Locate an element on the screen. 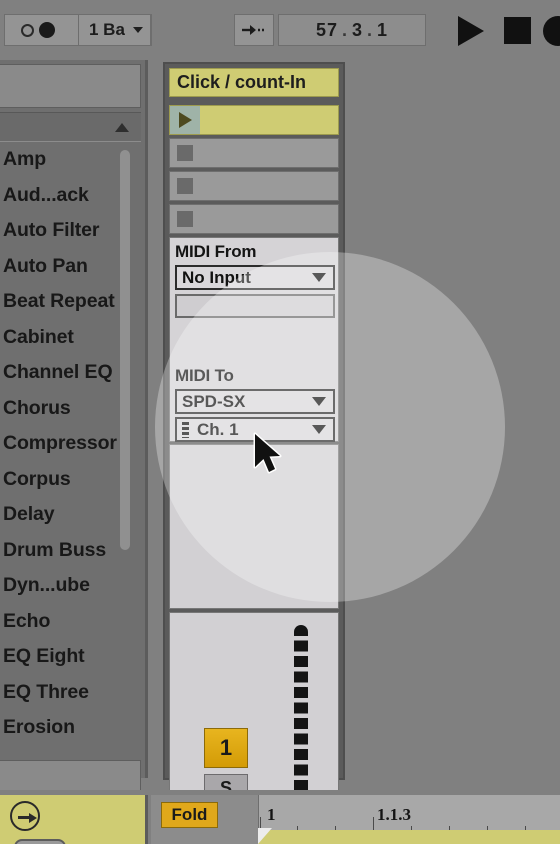  ruler-tick is located at coordinates (373, 824).